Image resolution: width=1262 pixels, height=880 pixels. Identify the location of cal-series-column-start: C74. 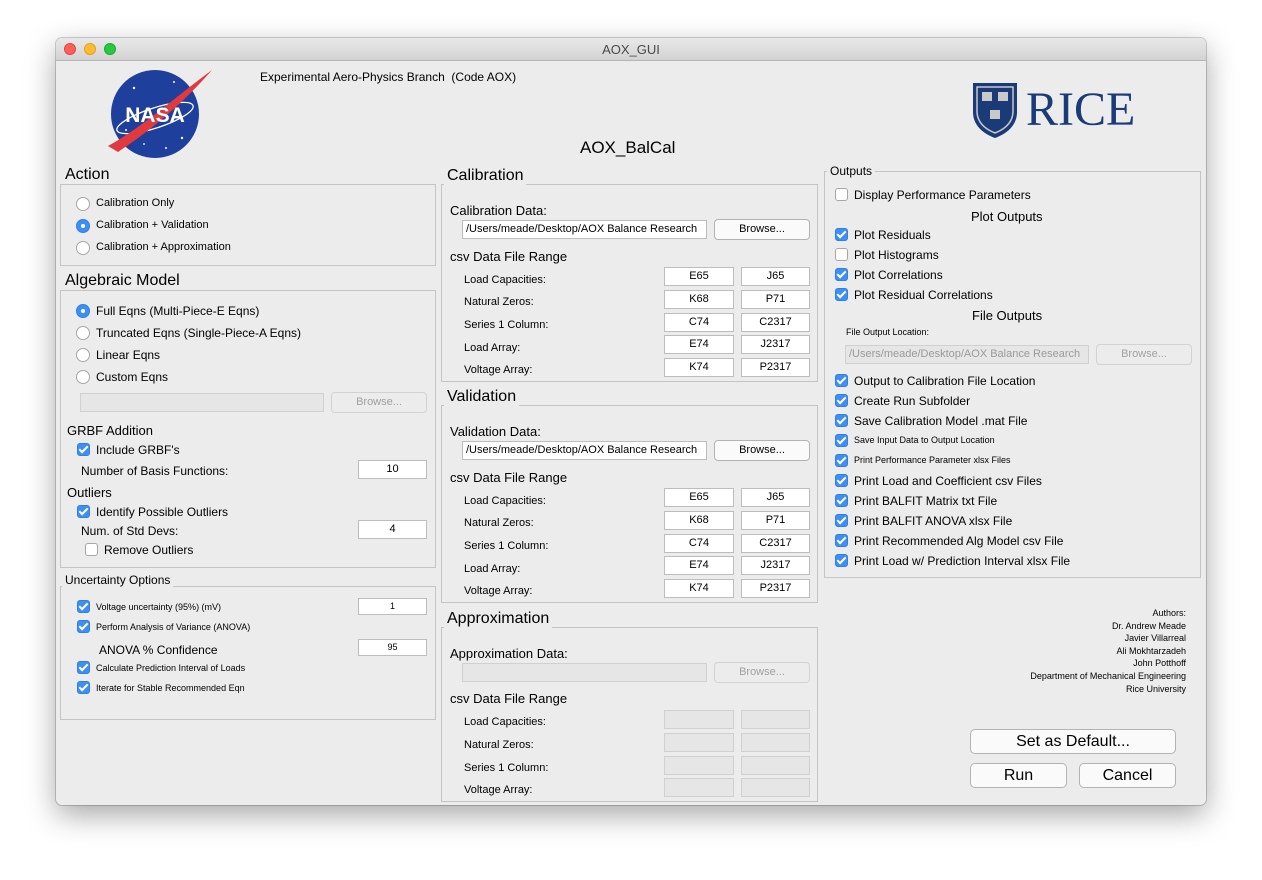
(699, 322).